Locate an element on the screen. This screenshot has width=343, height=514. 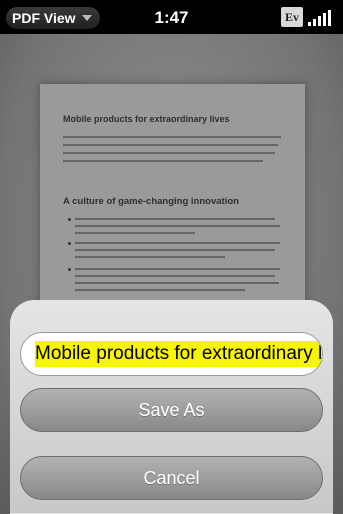
signal-strength-icon is located at coordinates (320, 17).